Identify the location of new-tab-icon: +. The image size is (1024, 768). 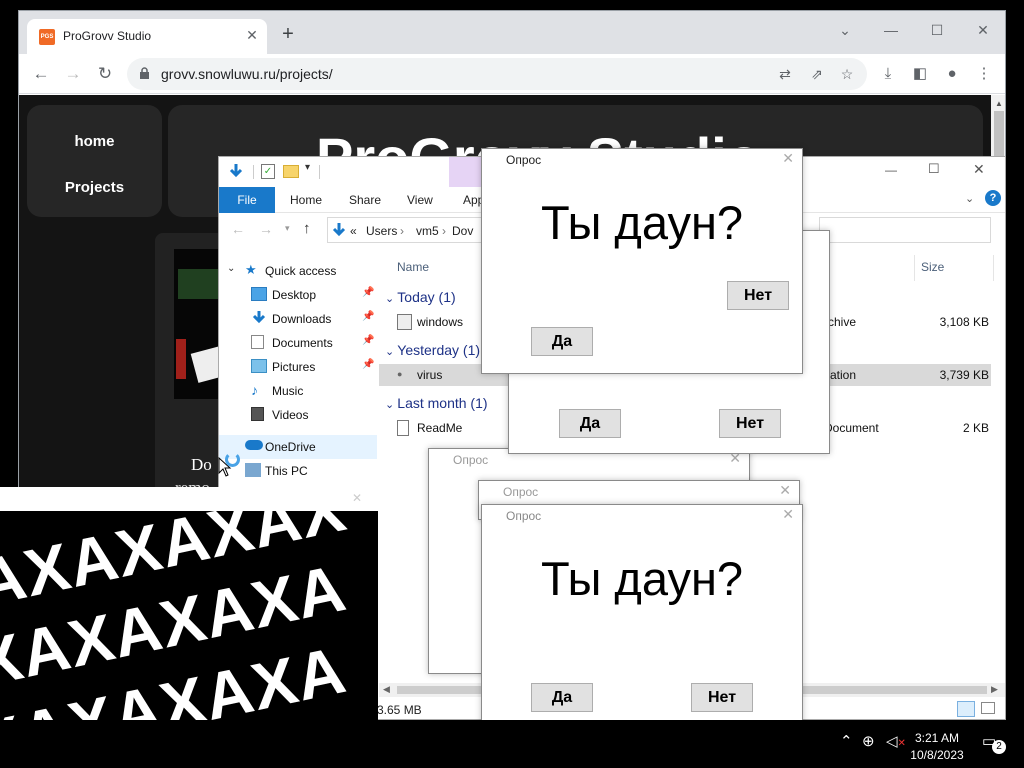
(288, 35).